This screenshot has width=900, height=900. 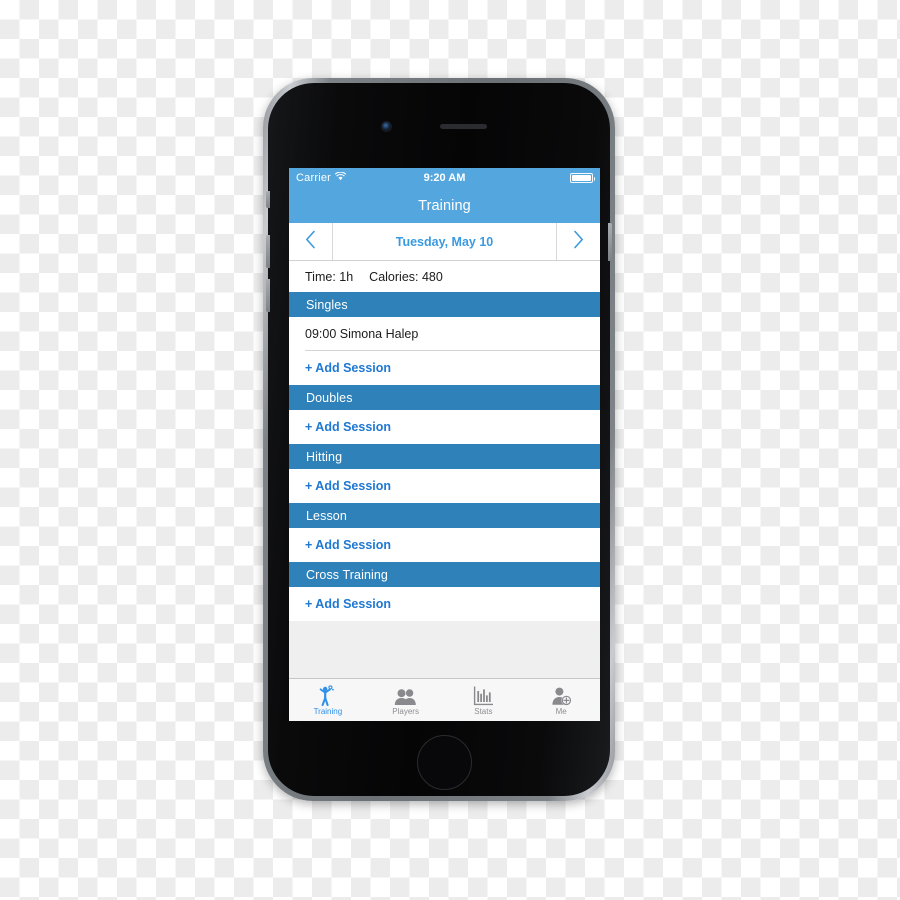 I want to click on date-display: Tuesday, May 10, so click(x=444, y=241).